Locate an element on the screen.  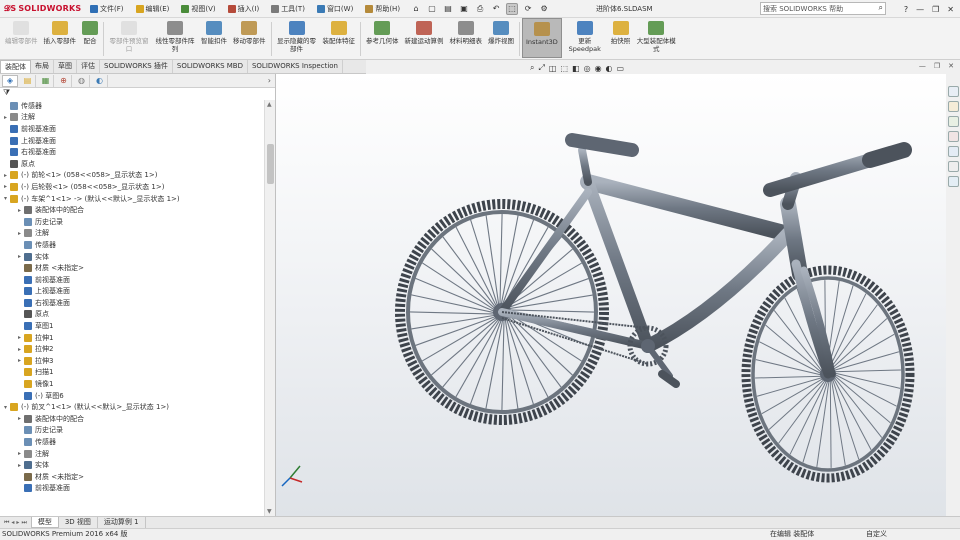
minimize-doc-icon: — is located at coordinates (922, 66).